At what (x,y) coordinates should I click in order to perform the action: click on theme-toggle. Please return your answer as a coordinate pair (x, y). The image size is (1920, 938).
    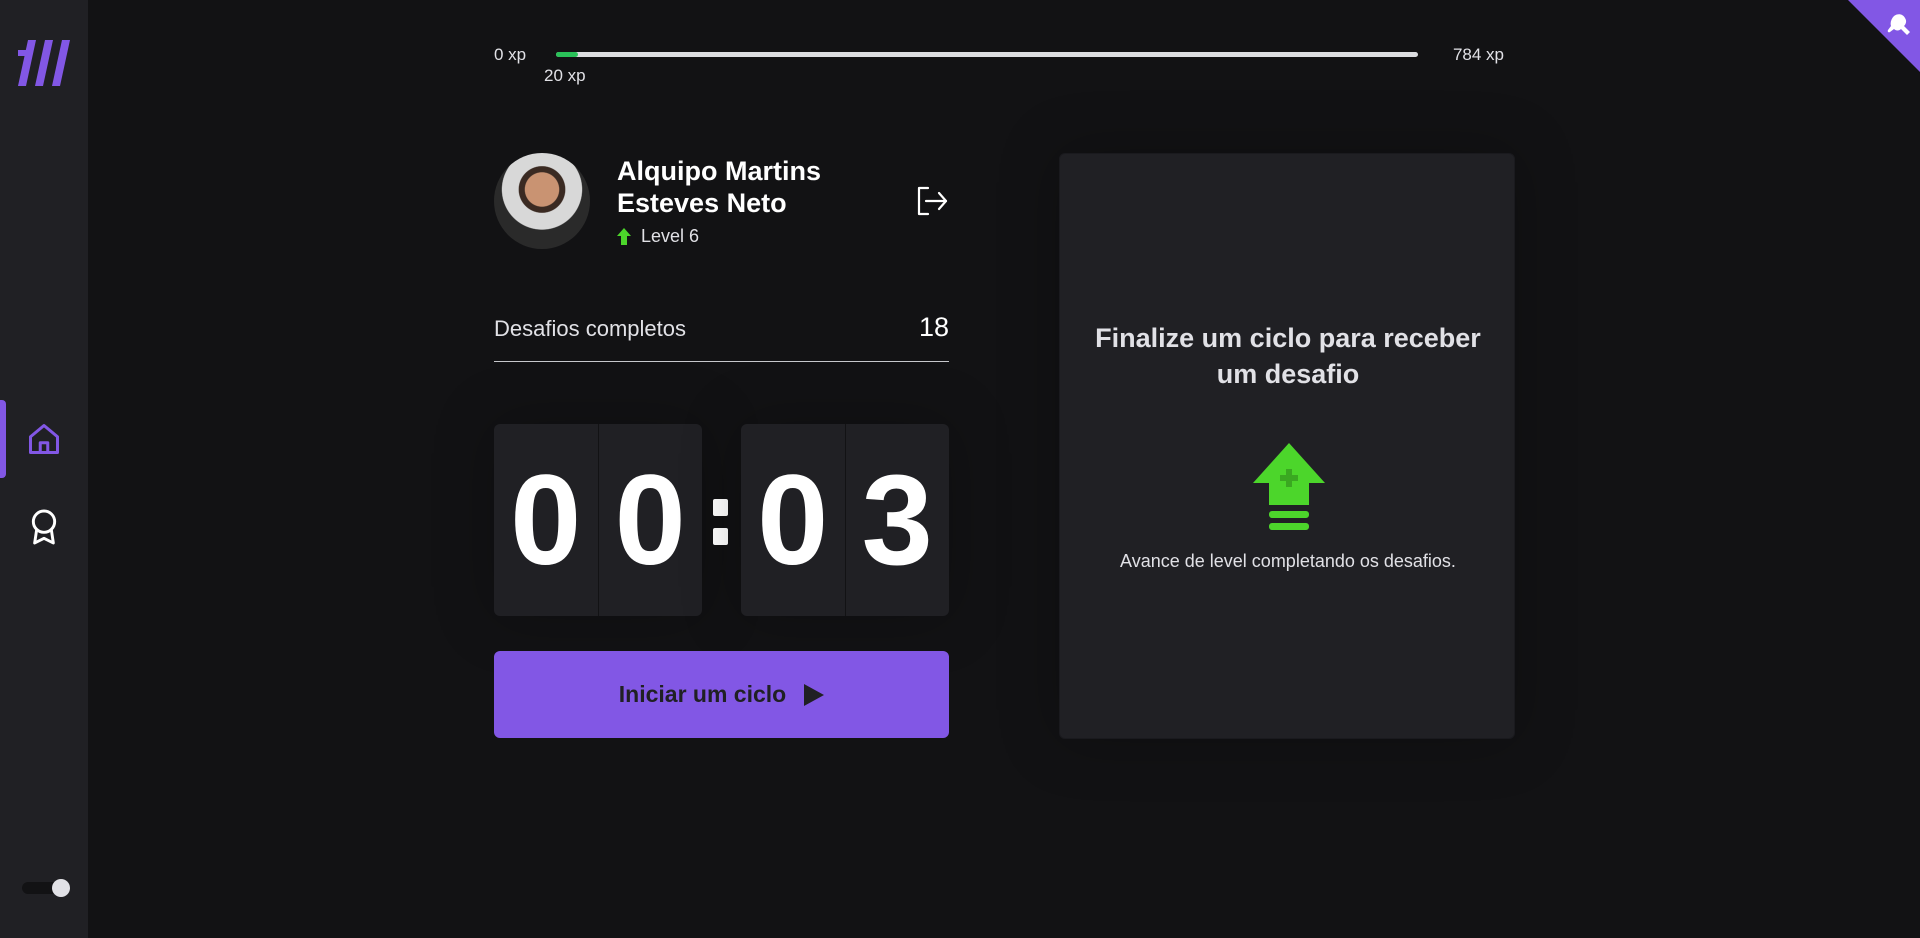
    Looking at the image, I should click on (46, 888).